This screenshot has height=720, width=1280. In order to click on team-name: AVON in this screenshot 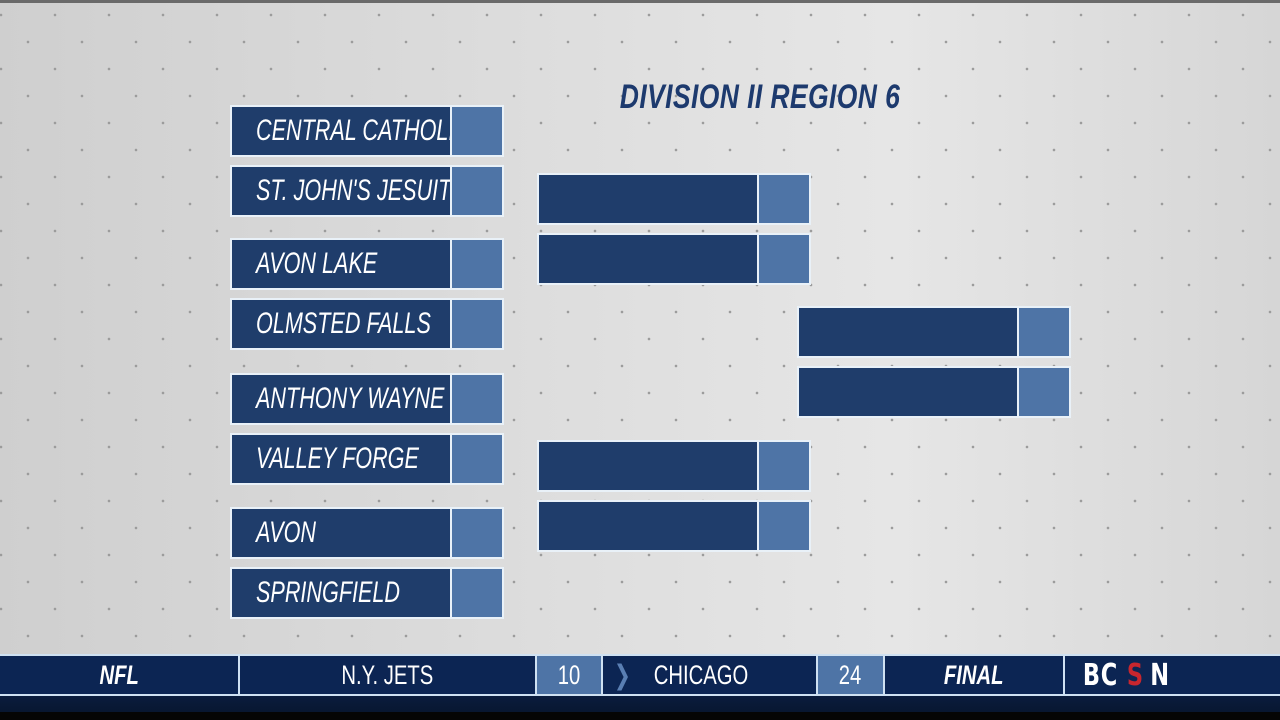, I will do `click(341, 533)`.